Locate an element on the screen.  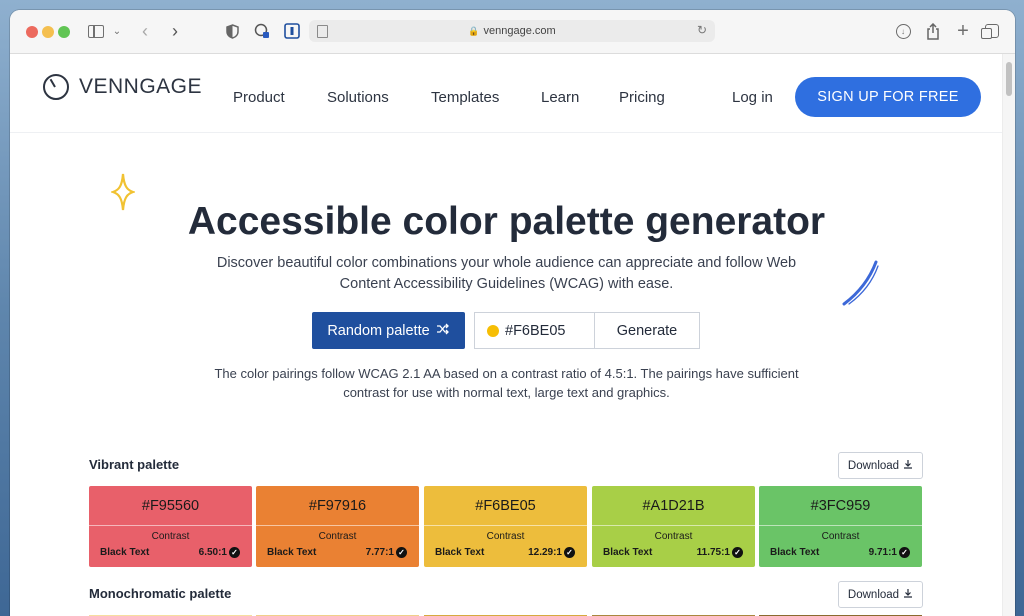
color-dot-icon is located at coordinates (493, 330).